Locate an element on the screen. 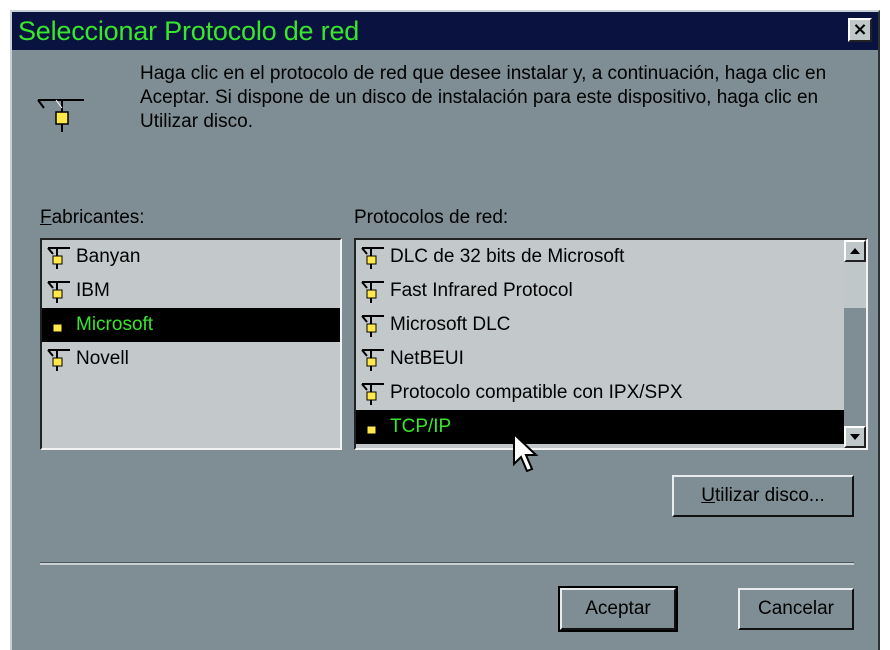 The width and height of the screenshot is (890, 650). protocol-item: DLC de 32 bits de Microsoft is located at coordinates (600, 257).